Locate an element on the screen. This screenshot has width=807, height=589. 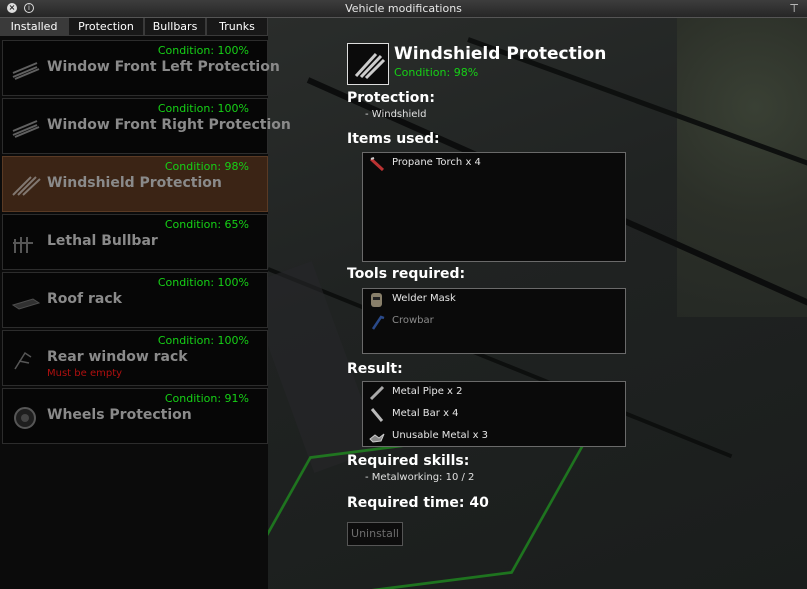
list-item-selected: Condition: 98% Windshield Protection is located at coordinates (135, 184).